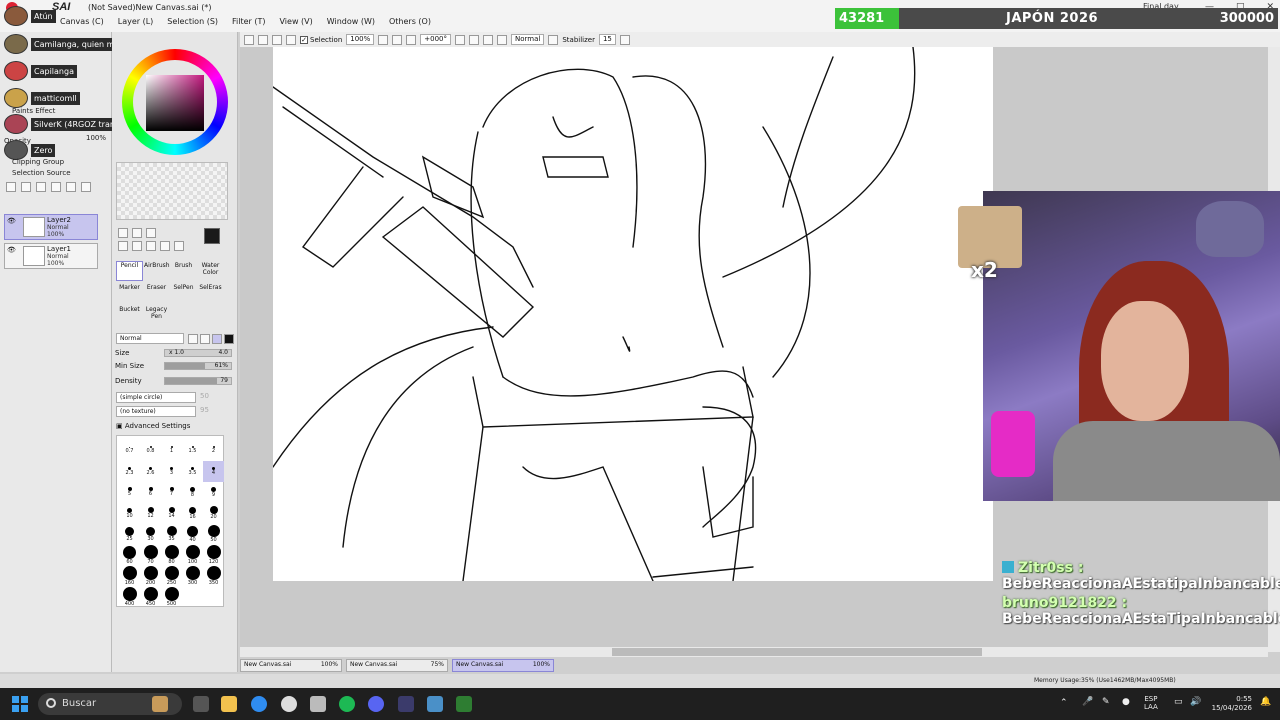 The image size is (1280, 720). Describe the element at coordinates (213, 534) in the screenshot. I see `brush-size-option: 50` at that location.